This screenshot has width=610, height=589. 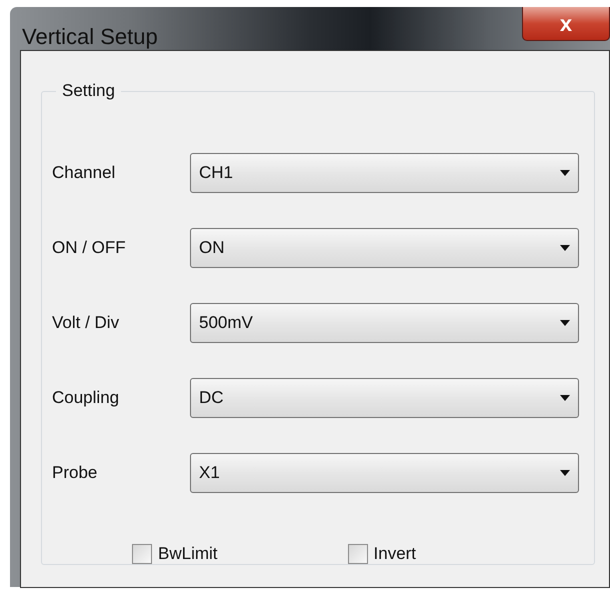 What do you see at coordinates (384, 472) in the screenshot?
I see `dropdown: X1` at bounding box center [384, 472].